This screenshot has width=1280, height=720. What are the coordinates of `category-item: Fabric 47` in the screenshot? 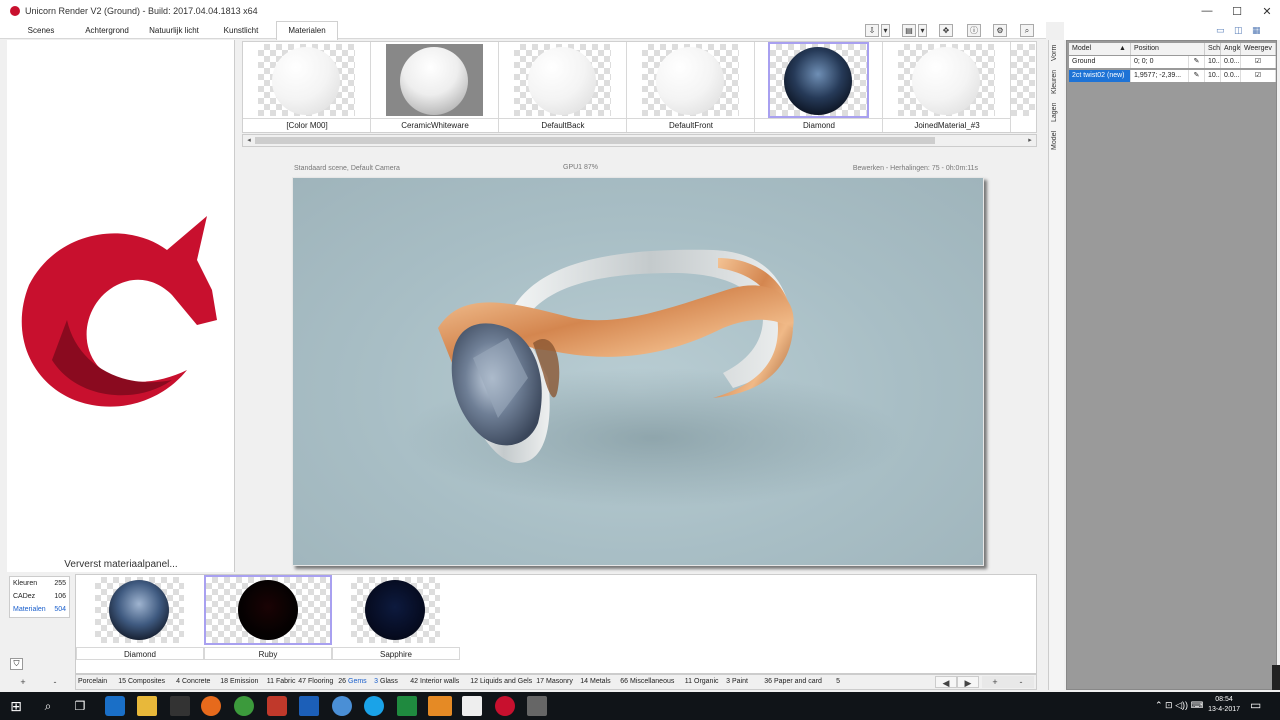 It's located at (292, 681).